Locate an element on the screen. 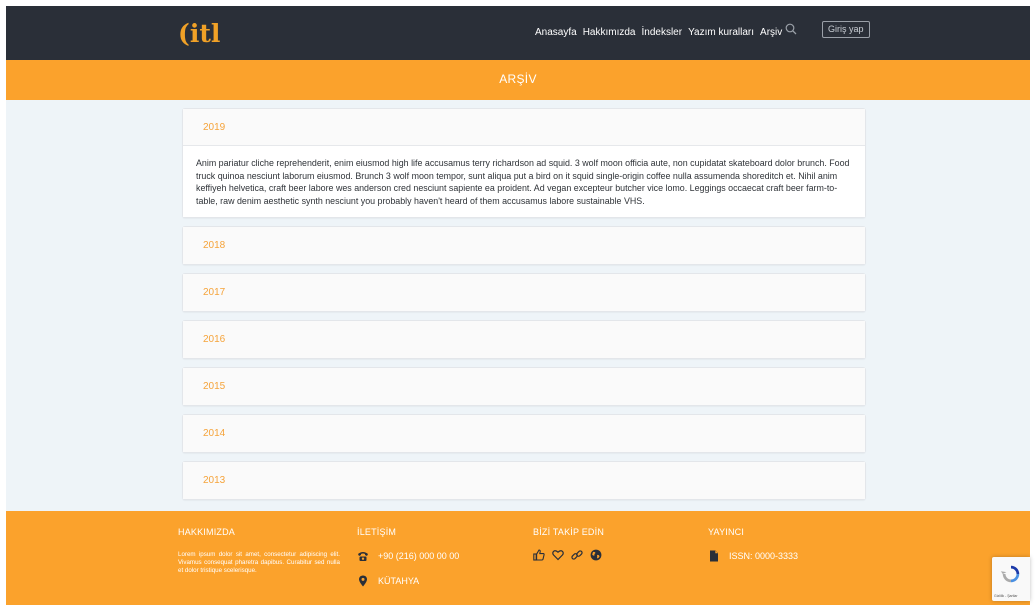  accordion-header-2016: 2016 is located at coordinates (524, 340).